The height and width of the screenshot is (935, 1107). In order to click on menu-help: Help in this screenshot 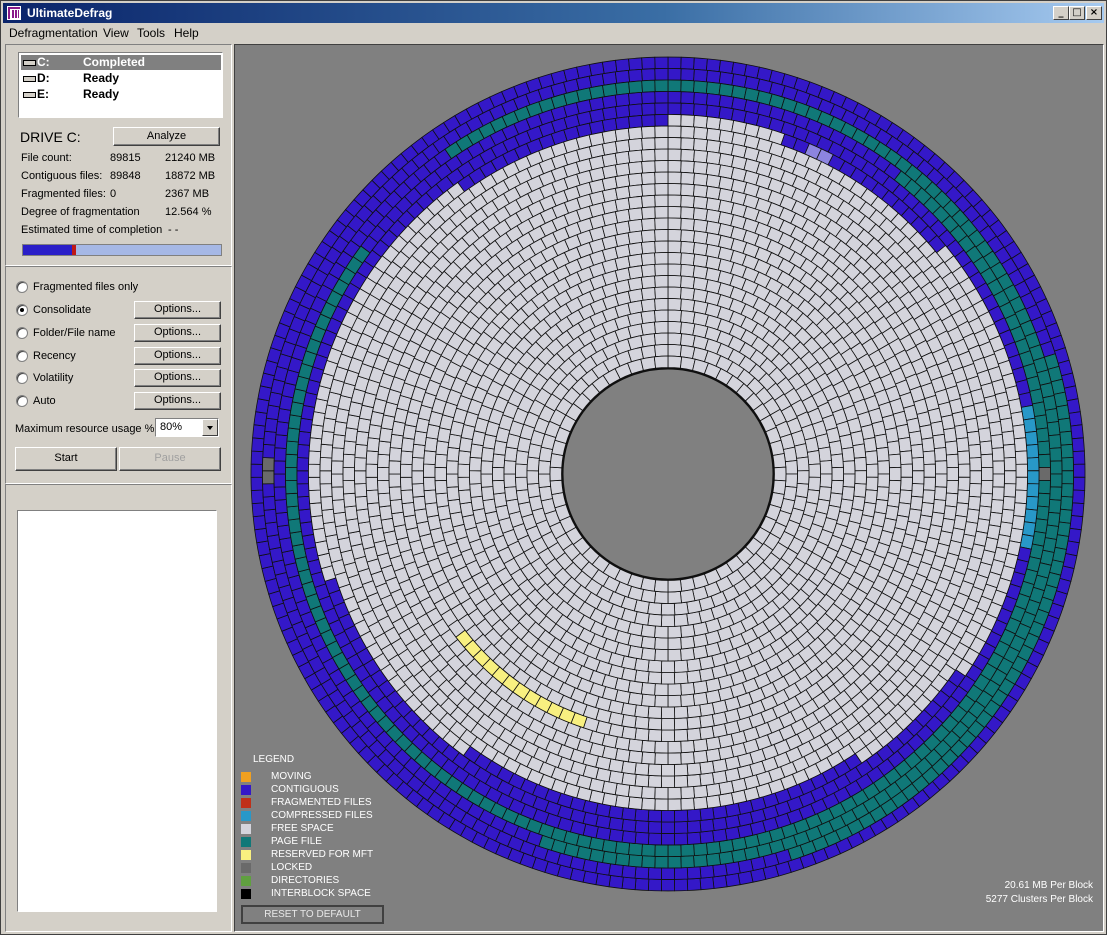, I will do `click(186, 33)`.